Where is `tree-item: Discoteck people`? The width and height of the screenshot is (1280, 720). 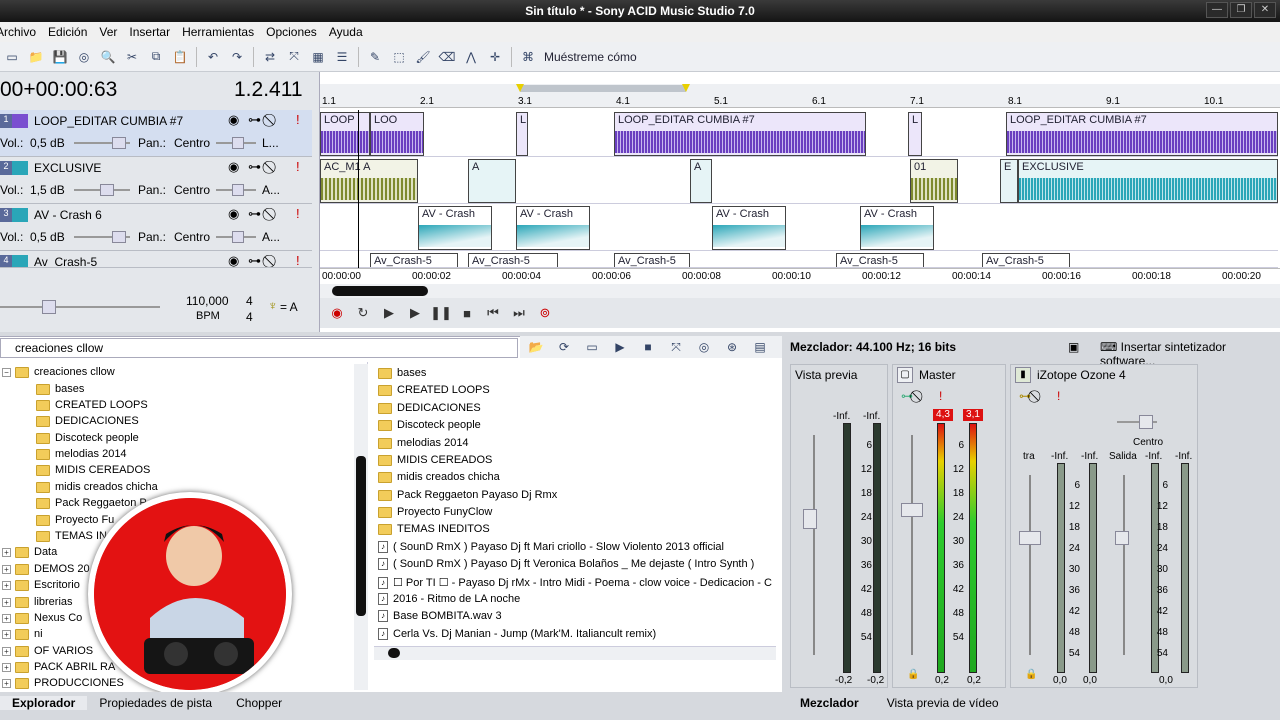
tree-item: Discoteck people is located at coordinates (87, 438).